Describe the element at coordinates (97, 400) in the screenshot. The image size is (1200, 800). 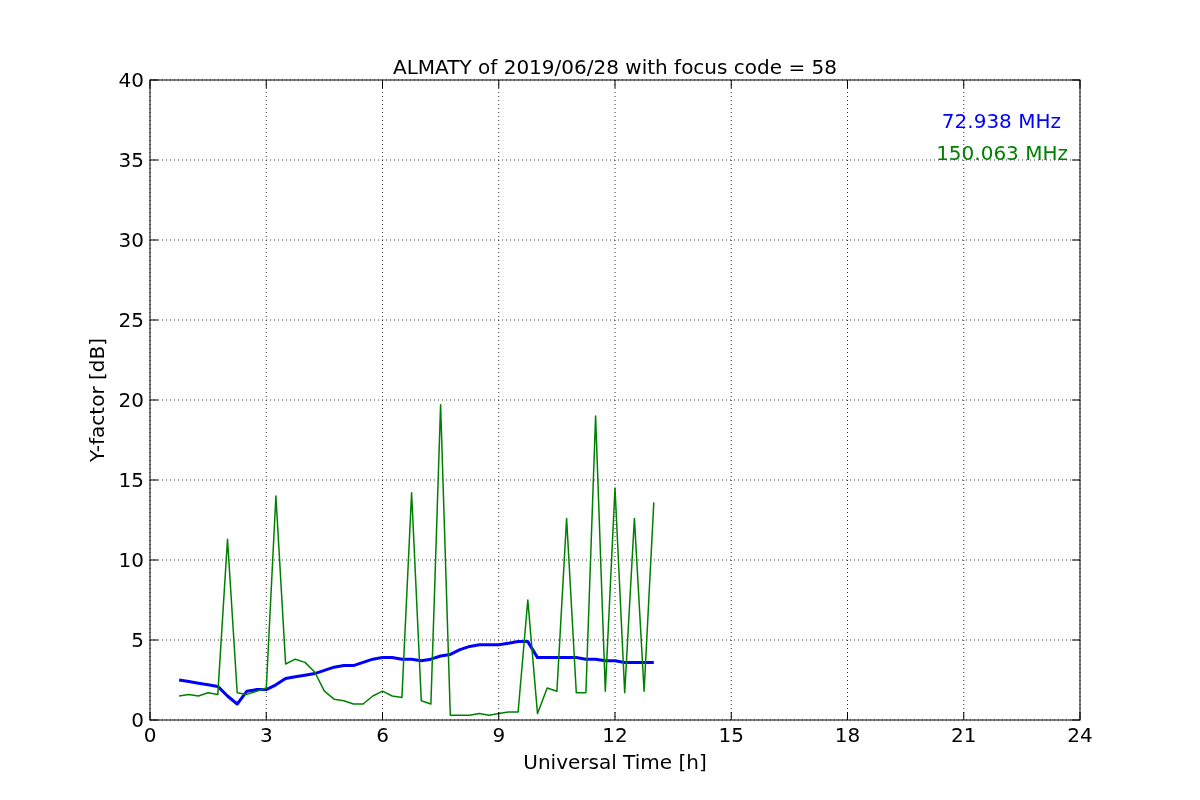
I see `y-axis-label: Y-factor [dB]` at that location.